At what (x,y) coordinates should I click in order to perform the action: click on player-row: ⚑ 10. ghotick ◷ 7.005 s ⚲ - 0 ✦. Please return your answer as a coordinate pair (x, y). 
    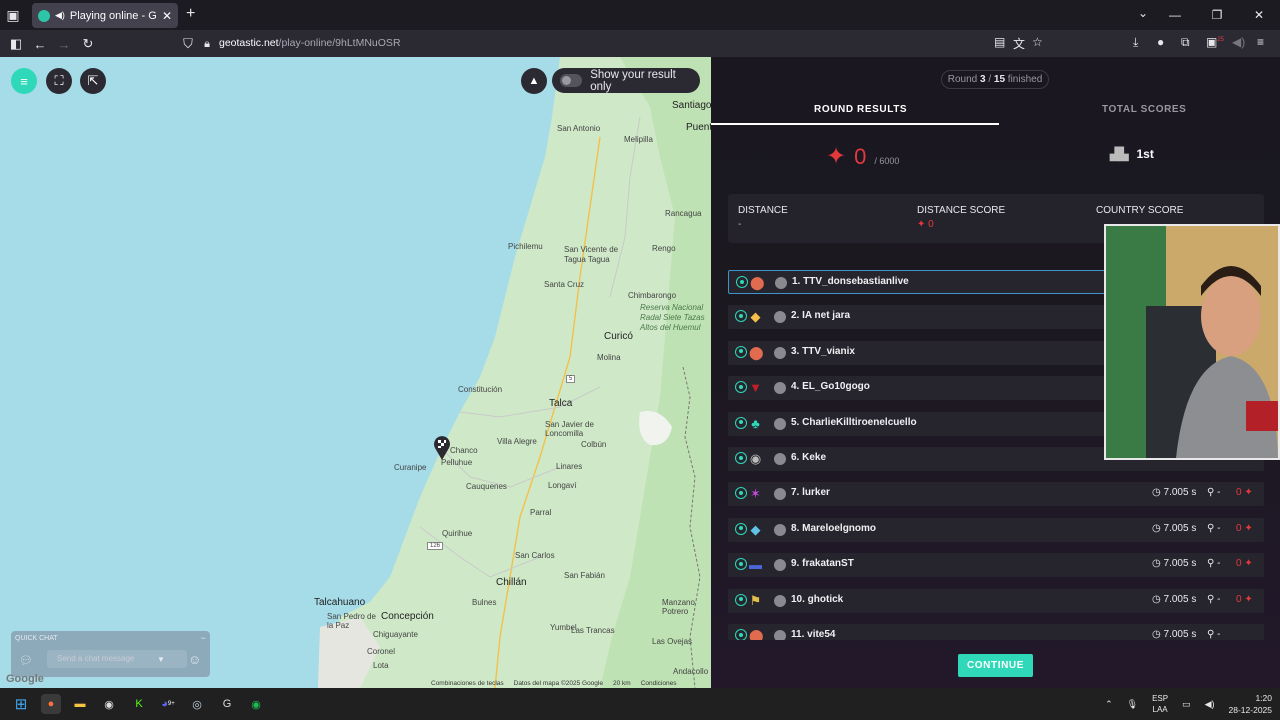
    Looking at the image, I should click on (996, 600).